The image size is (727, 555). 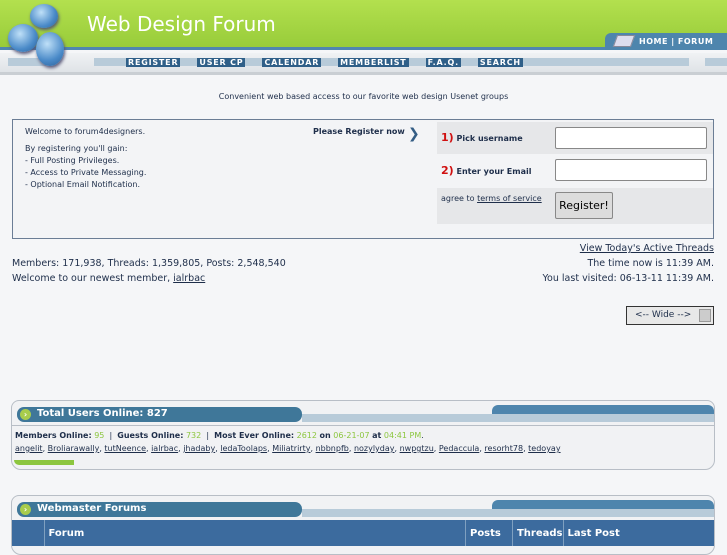 What do you see at coordinates (647, 248) in the screenshot?
I see `active-threads-link: View Today's Active Threads` at bounding box center [647, 248].